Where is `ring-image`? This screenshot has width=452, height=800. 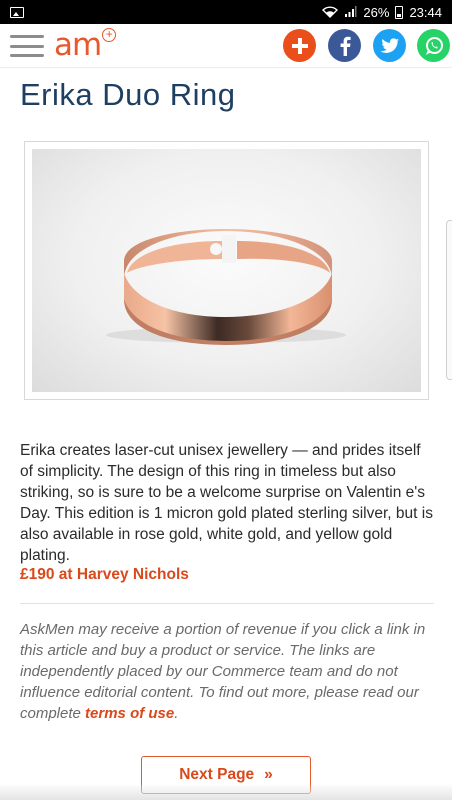
ring-image is located at coordinates (226, 287).